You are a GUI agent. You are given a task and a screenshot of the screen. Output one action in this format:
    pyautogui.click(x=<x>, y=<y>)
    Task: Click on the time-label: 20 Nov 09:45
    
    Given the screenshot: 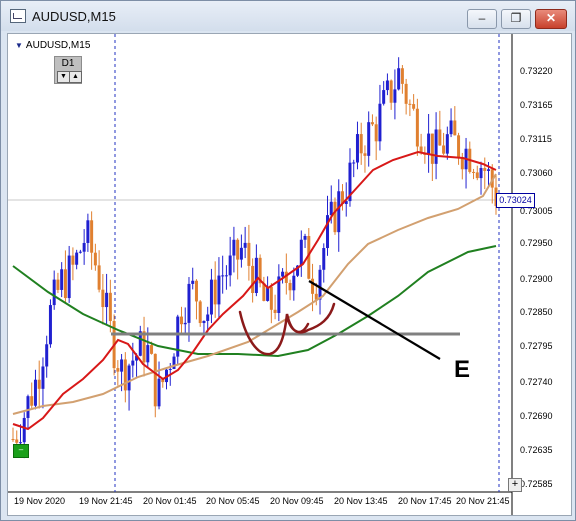 What is the action you would take?
    pyautogui.click(x=297, y=501)
    